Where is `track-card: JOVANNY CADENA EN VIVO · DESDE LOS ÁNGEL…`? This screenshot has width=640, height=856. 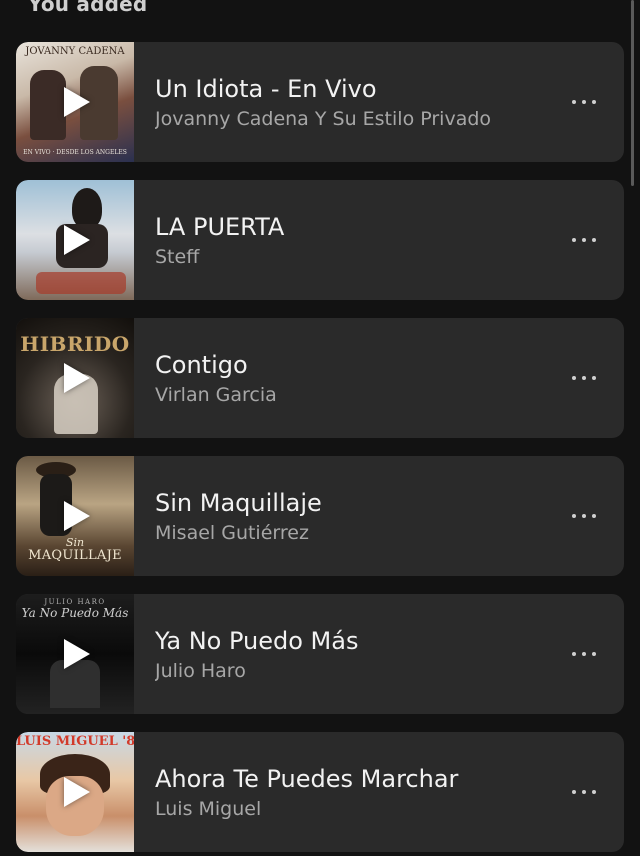 track-card: JOVANNY CADENA EN VIVO · DESDE LOS ÁNGEL… is located at coordinates (320, 102).